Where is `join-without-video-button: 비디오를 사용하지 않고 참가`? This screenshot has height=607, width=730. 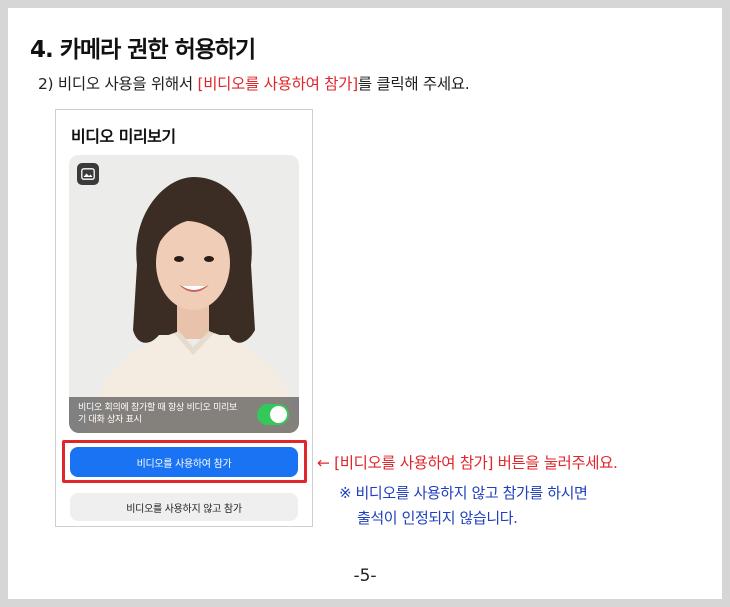 join-without-video-button: 비디오를 사용하지 않고 참가 is located at coordinates (184, 507).